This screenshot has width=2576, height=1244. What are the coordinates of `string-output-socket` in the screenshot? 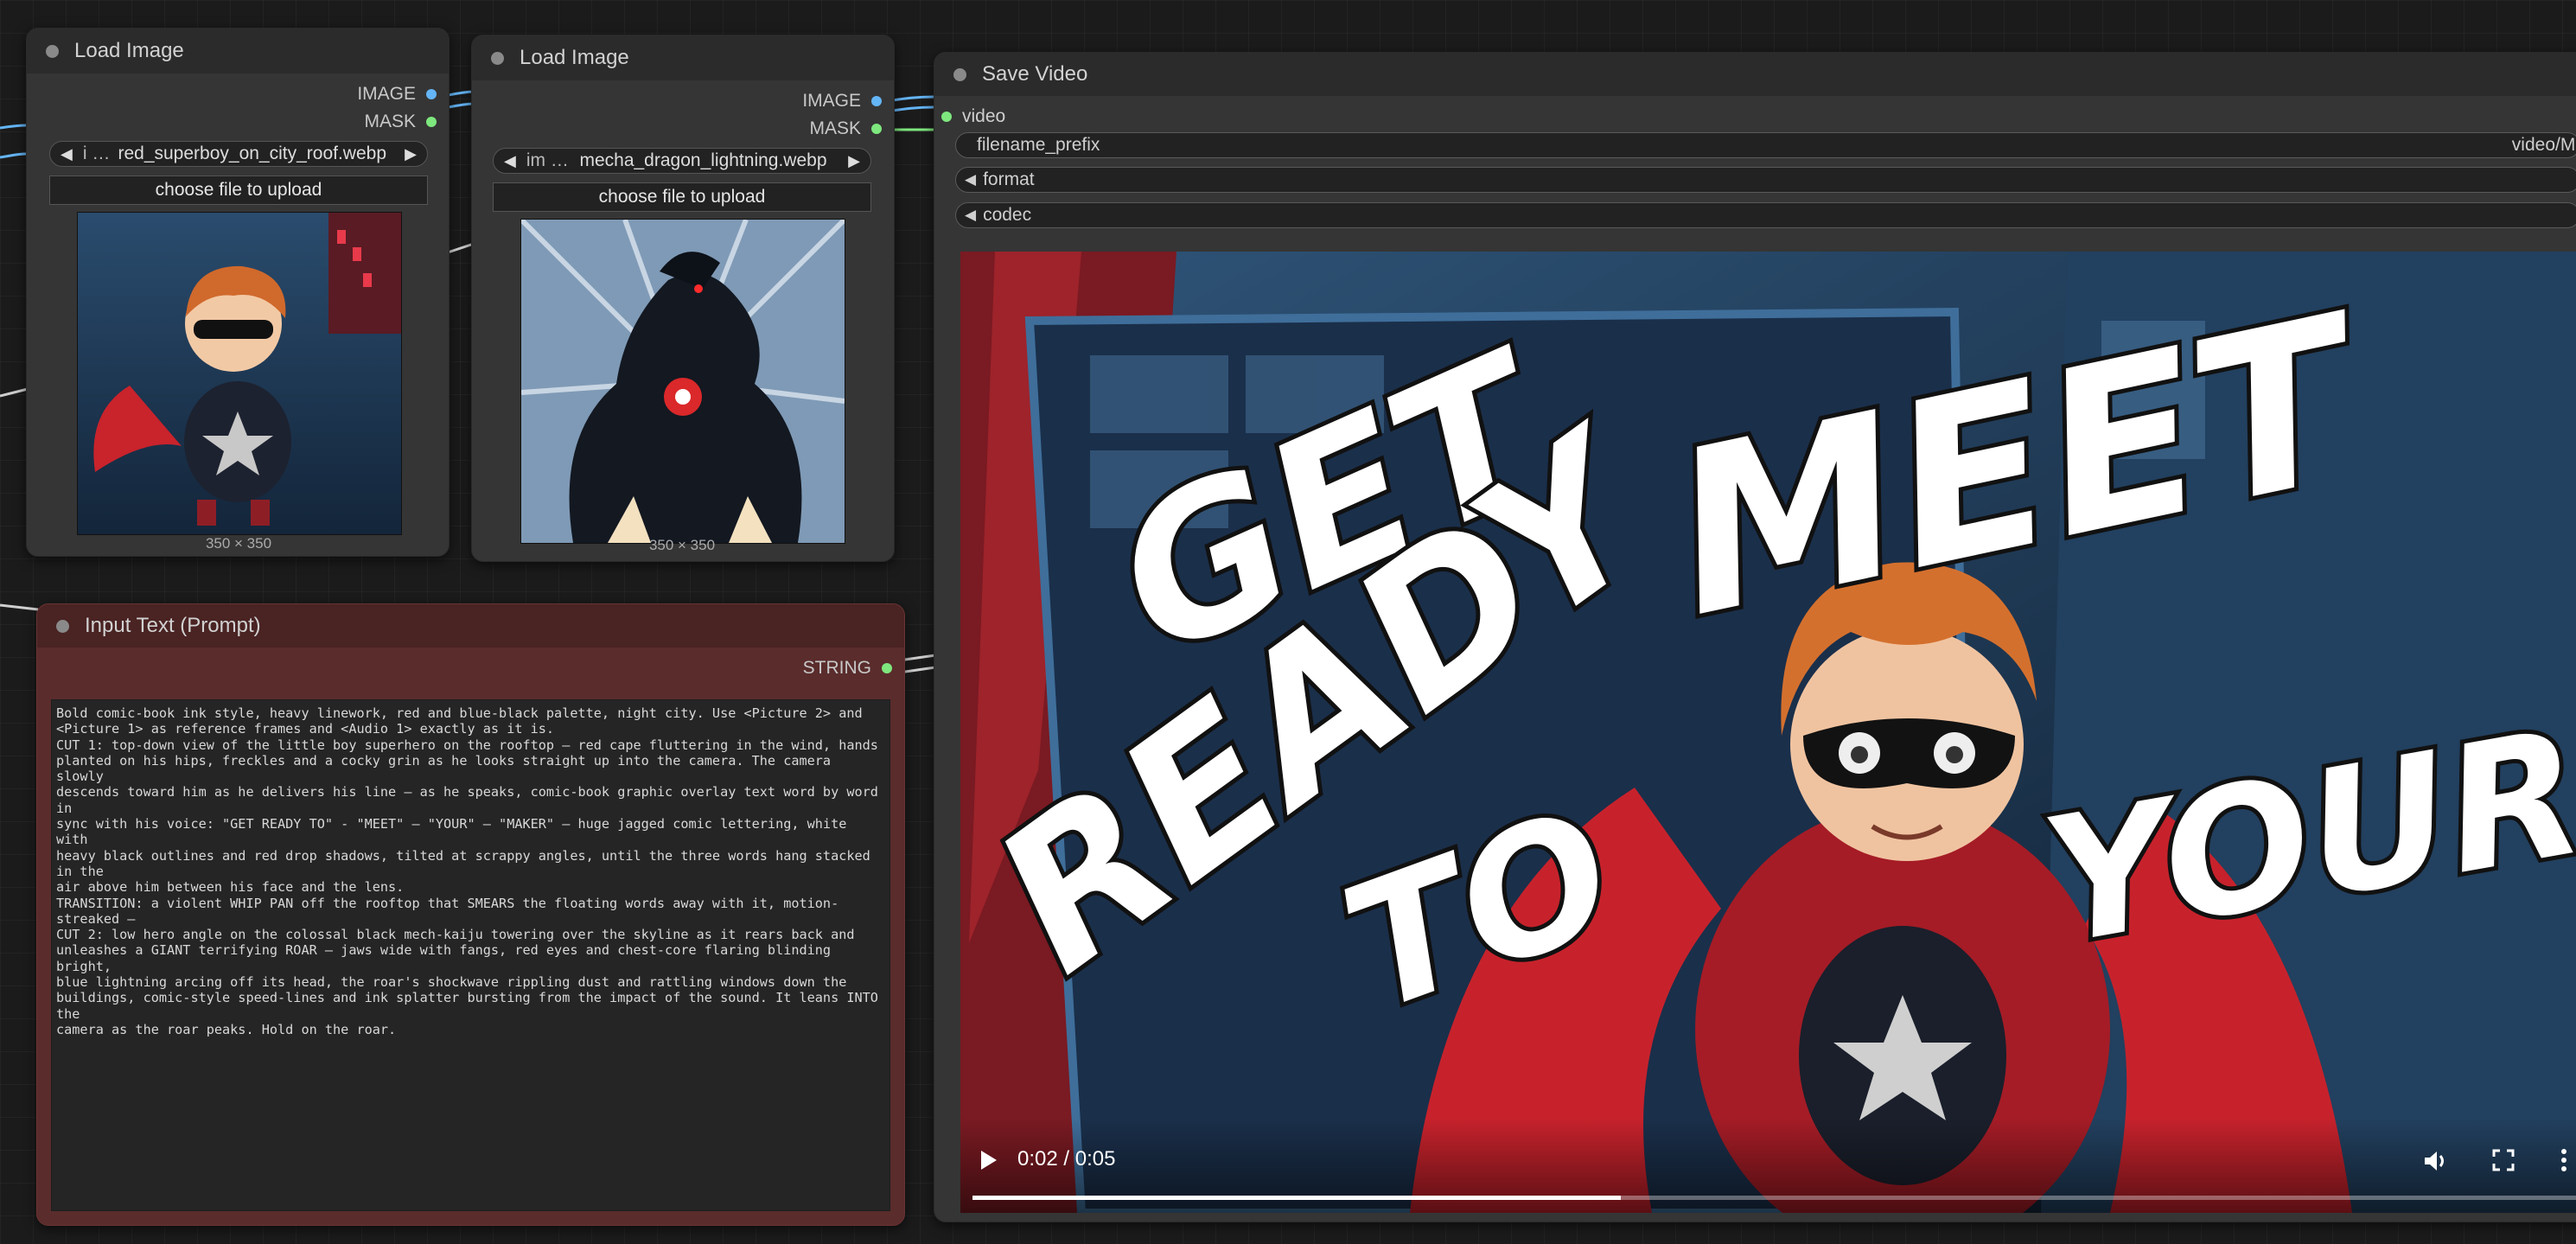 It's located at (887, 668).